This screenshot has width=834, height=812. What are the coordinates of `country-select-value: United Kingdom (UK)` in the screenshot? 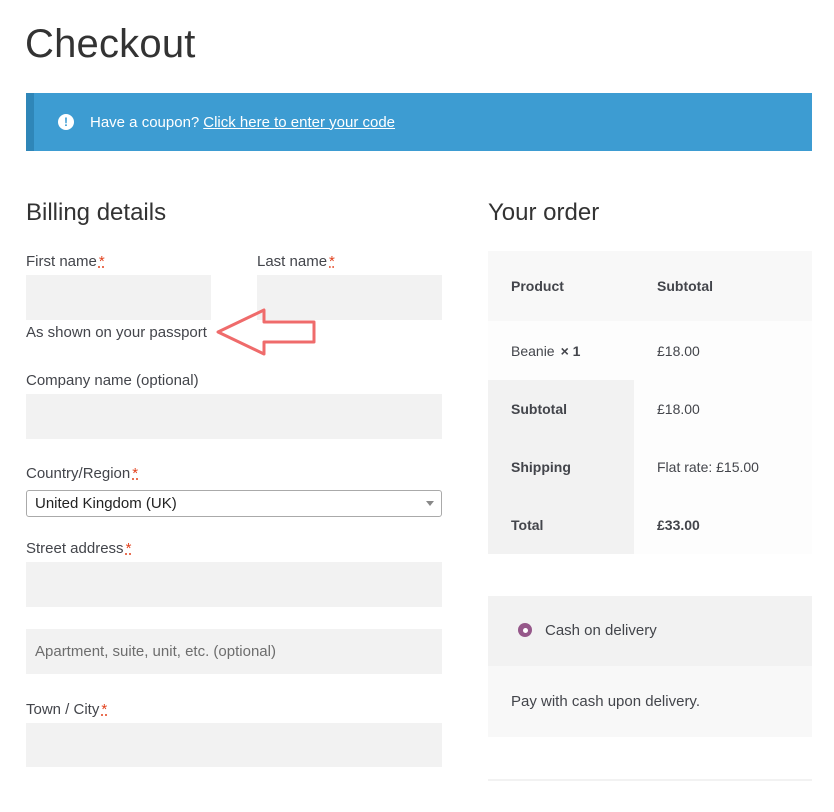 It's located at (106, 503).